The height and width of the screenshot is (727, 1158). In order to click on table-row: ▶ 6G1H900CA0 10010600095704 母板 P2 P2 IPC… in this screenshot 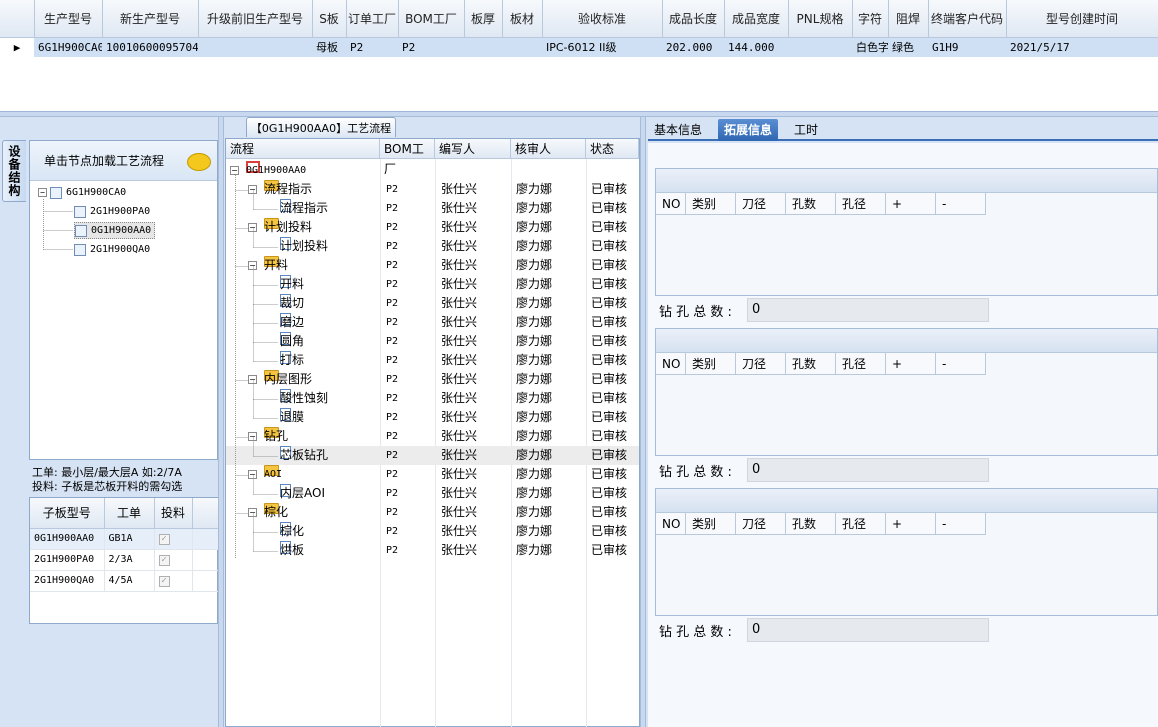, I will do `click(579, 47)`.